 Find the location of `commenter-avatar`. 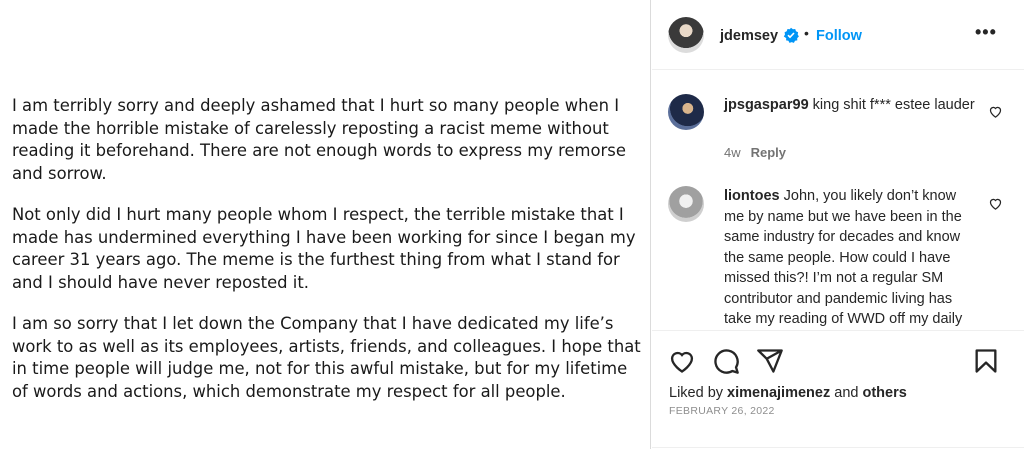

commenter-avatar is located at coordinates (686, 112).